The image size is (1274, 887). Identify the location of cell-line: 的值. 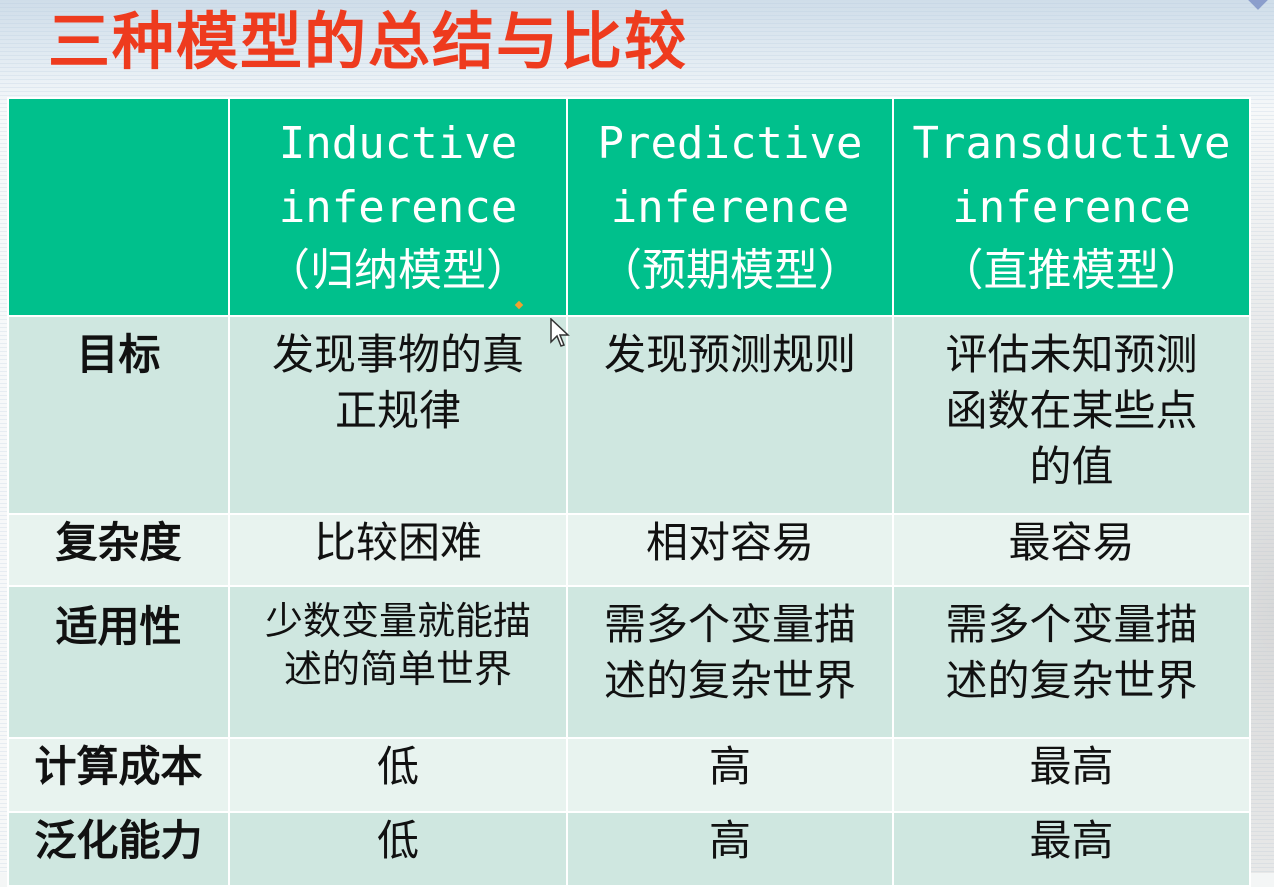
(1071, 466).